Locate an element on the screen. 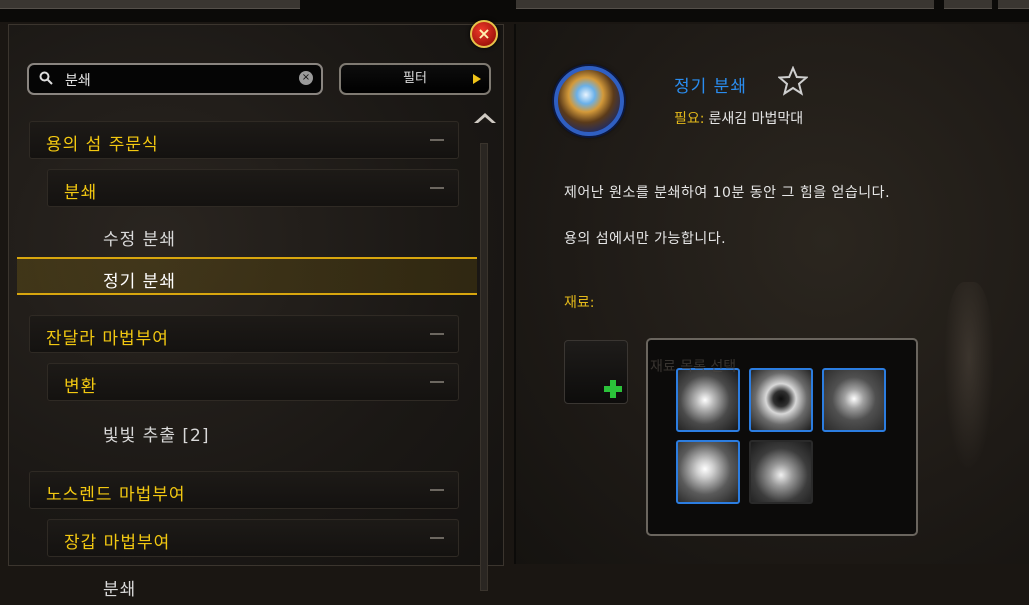 This screenshot has width=1029, height=605. row-label: 노스렌드 마법부여 is located at coordinates (116, 495).